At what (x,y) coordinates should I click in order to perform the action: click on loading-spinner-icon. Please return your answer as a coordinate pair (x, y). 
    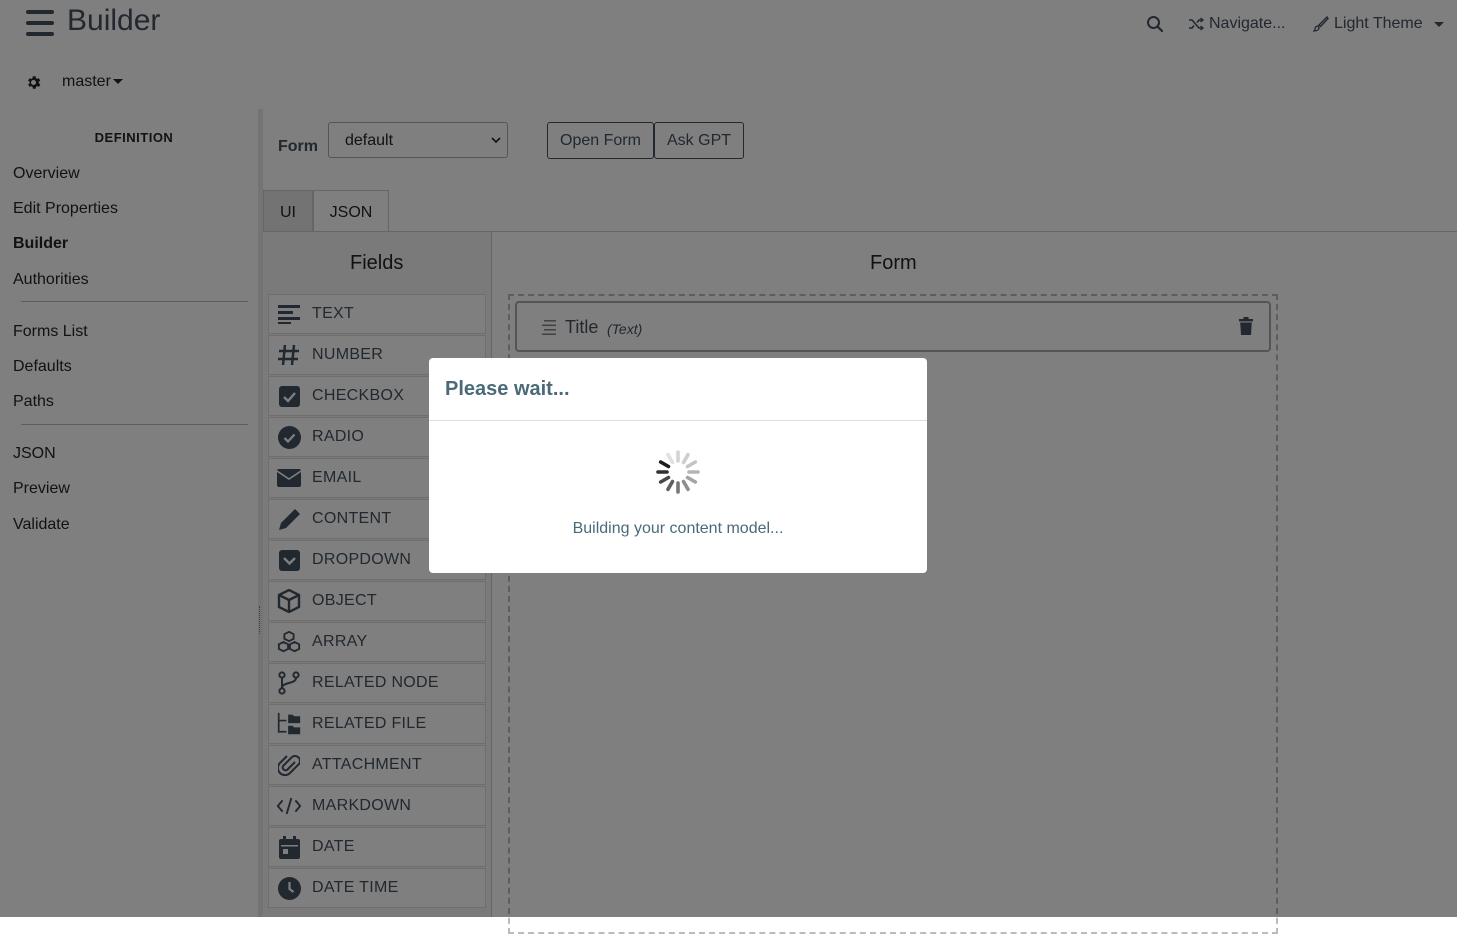
    Looking at the image, I should click on (678, 472).